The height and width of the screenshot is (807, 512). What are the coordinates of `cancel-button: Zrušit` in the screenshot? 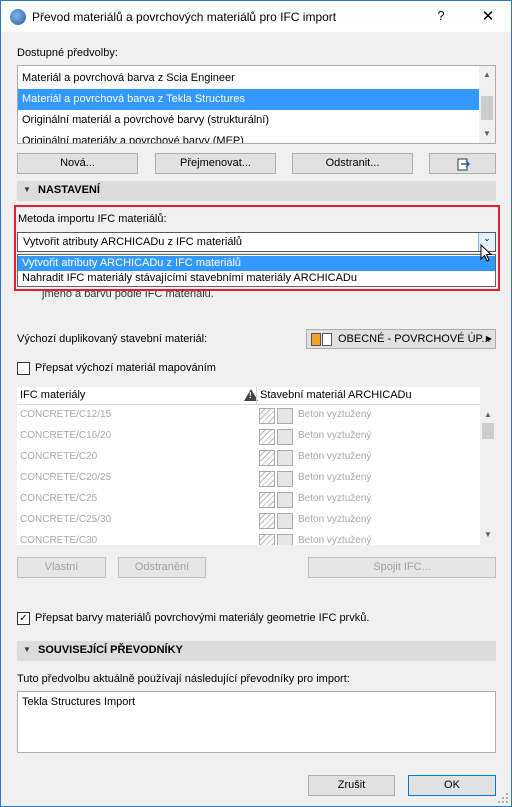 It's located at (351, 785).